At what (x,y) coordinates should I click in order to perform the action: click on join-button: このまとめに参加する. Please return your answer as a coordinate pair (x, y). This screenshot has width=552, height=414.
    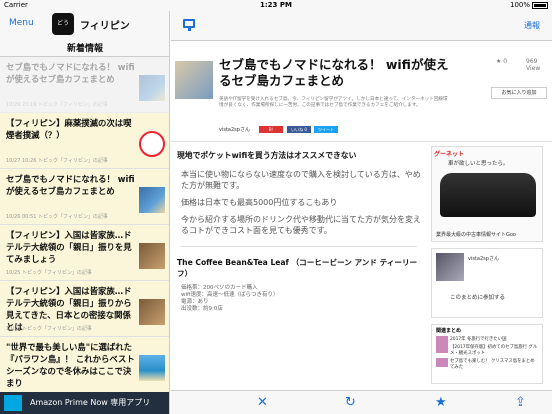
    Looking at the image, I should click on (477, 297).